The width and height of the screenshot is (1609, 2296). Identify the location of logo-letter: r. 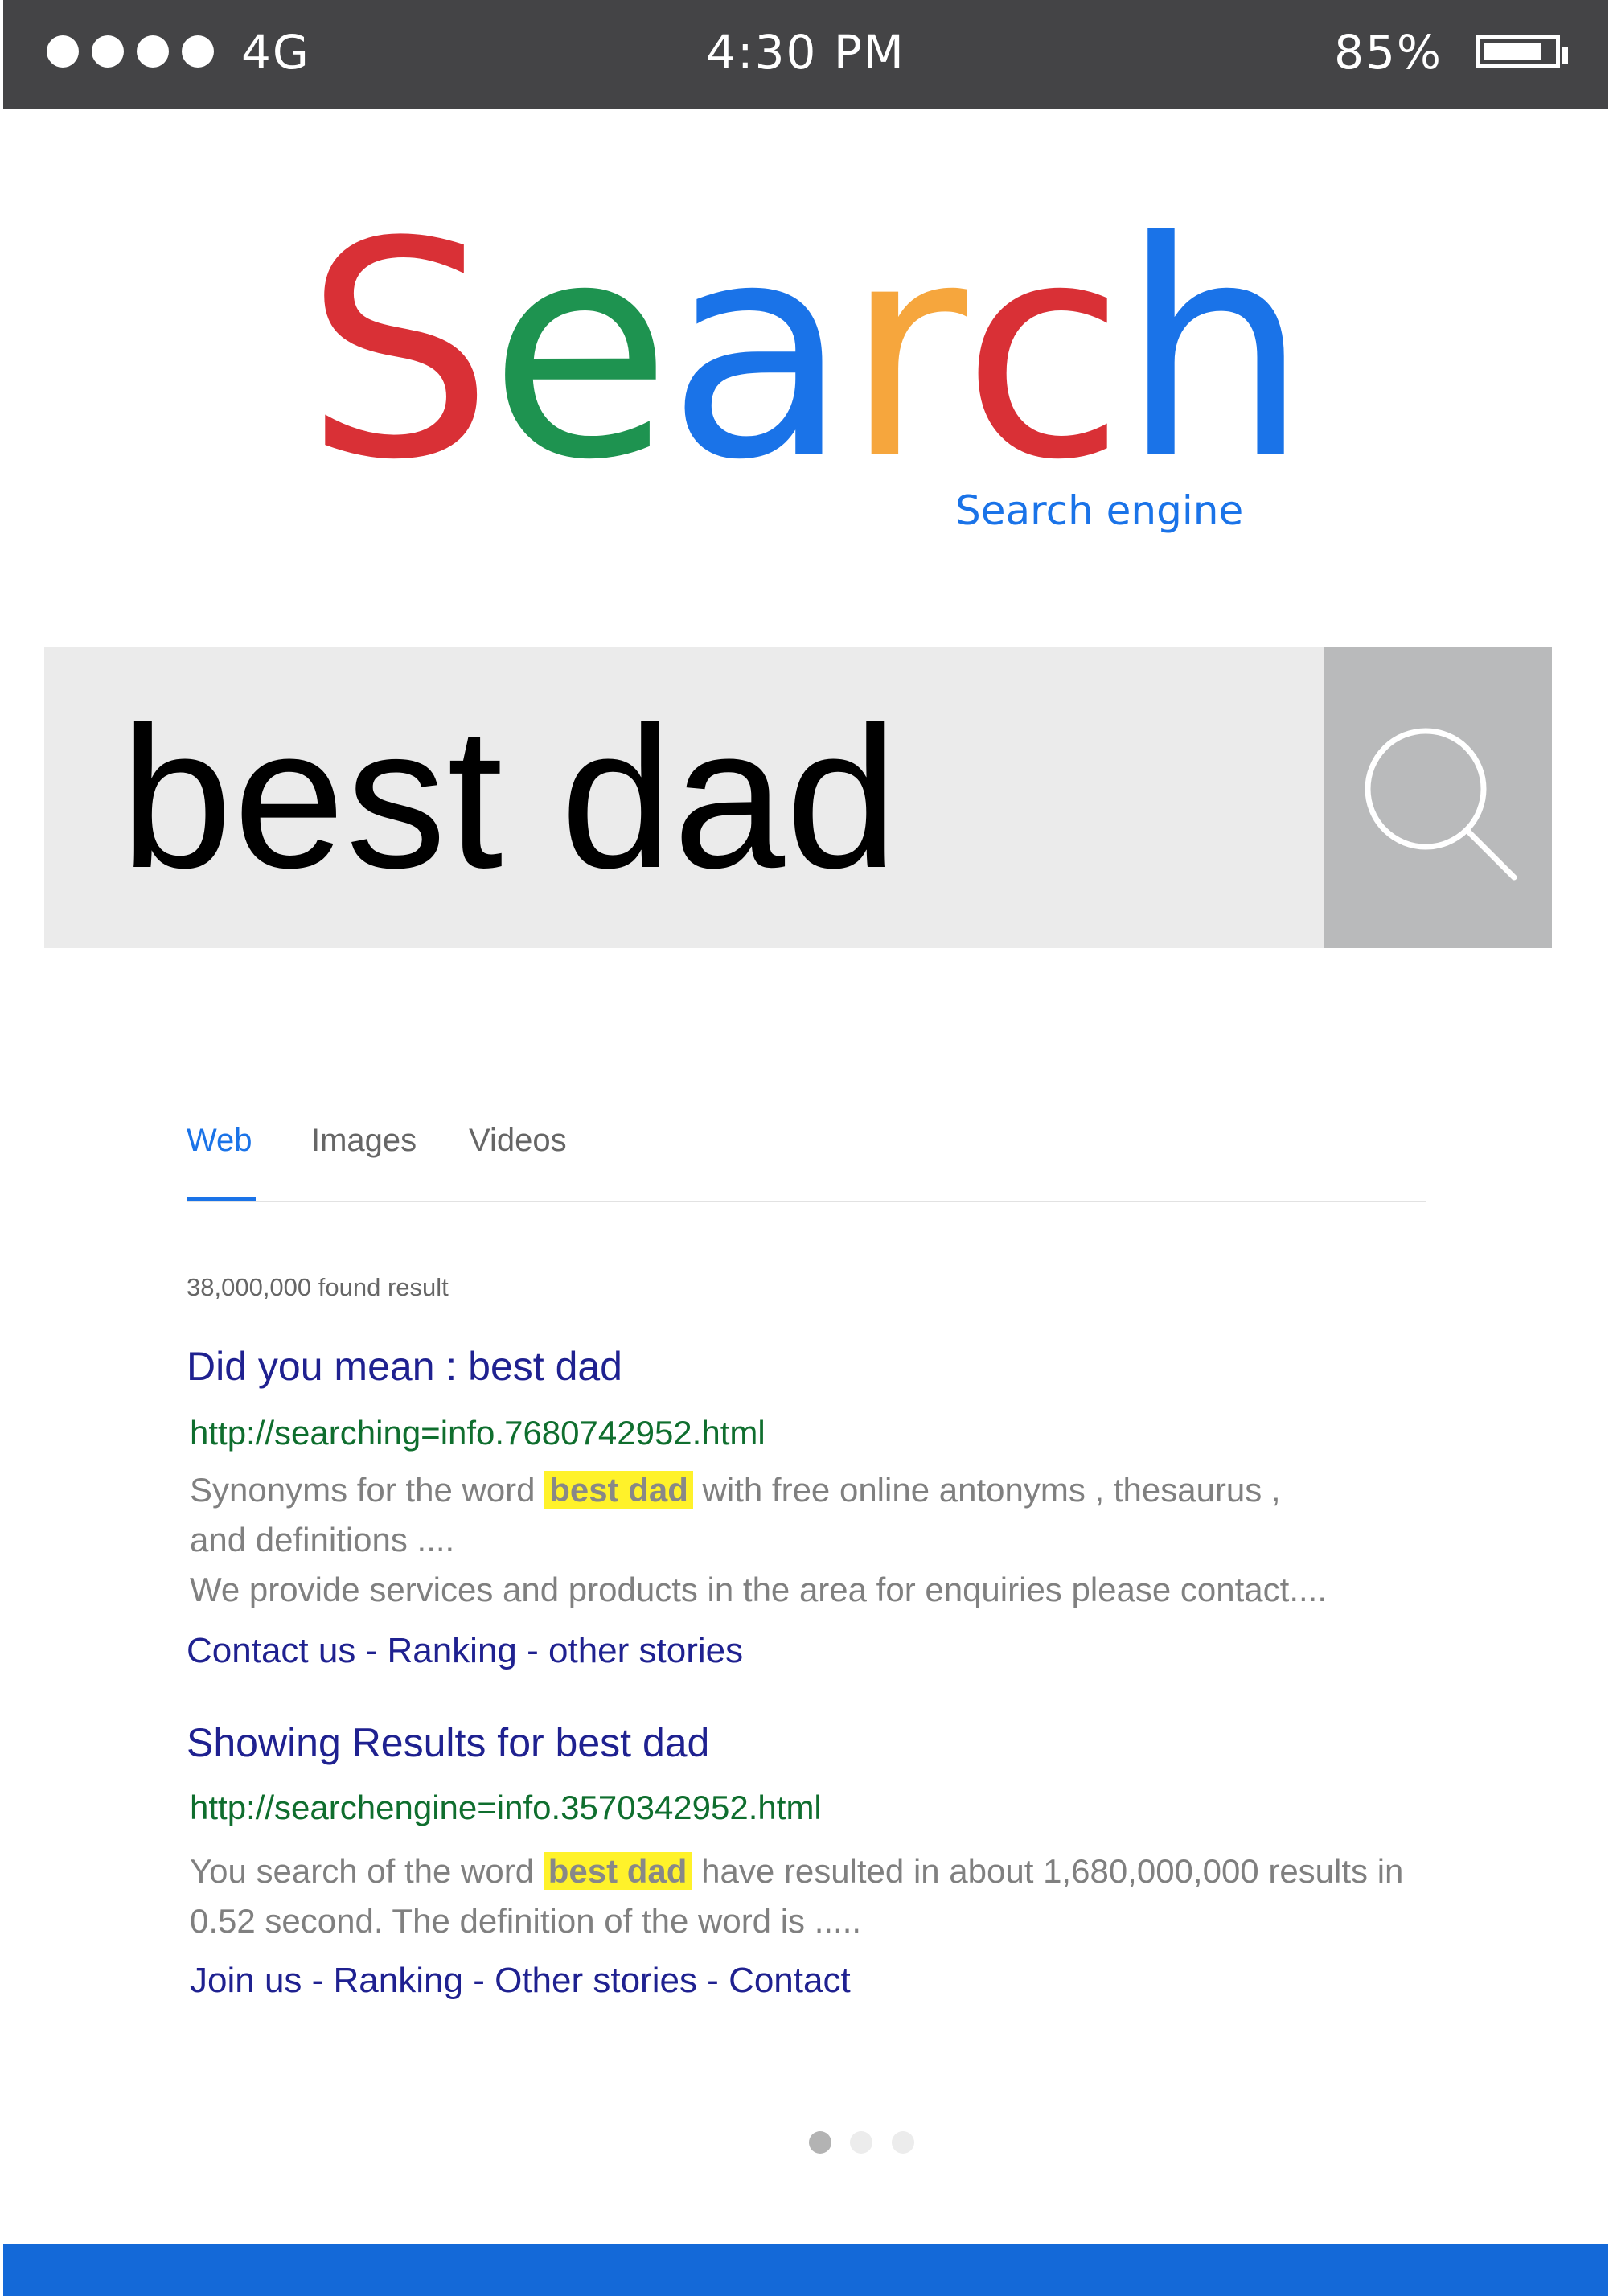
(905, 352).